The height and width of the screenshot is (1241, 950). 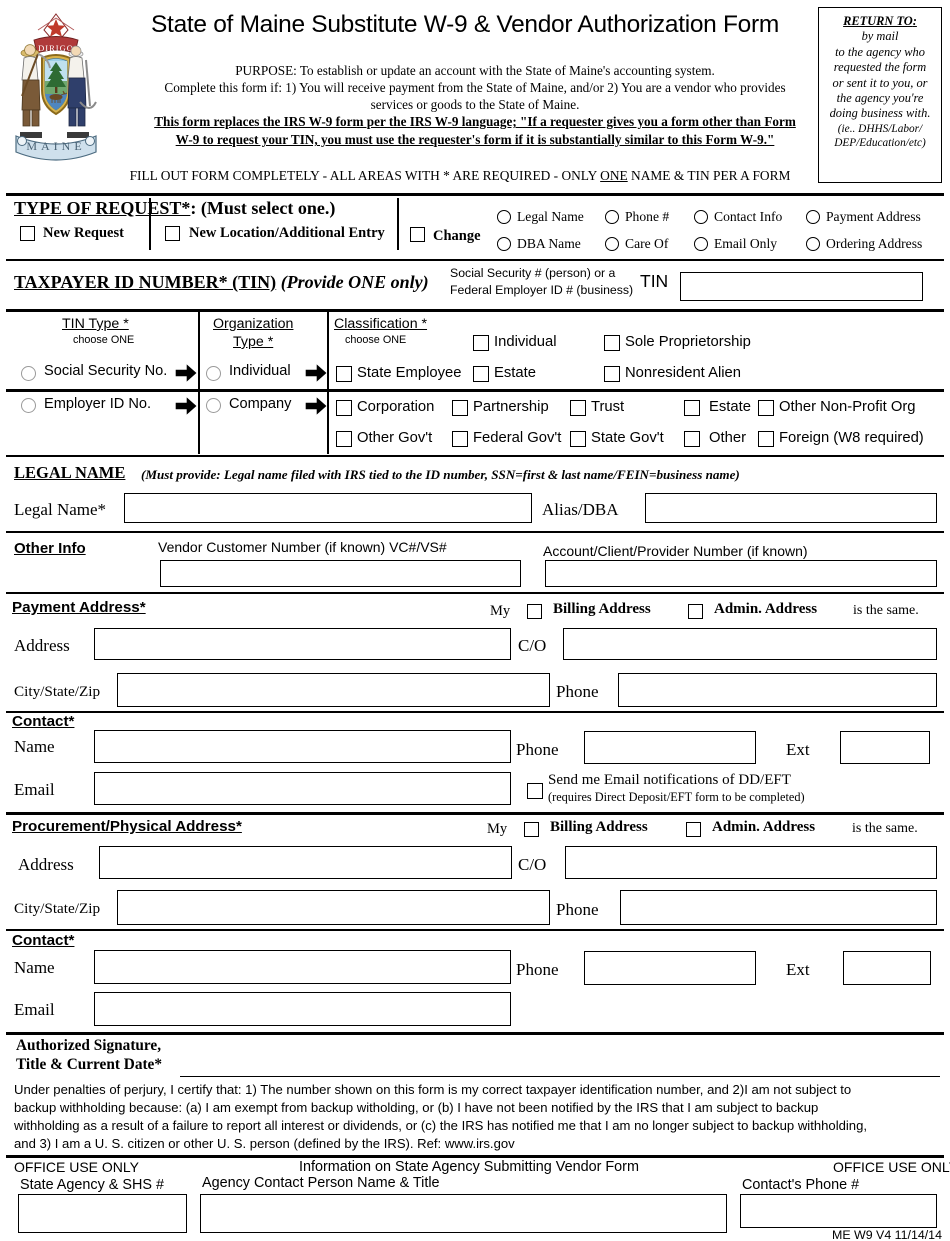 What do you see at coordinates (885, 747) in the screenshot?
I see `payment-contact-ext-input` at bounding box center [885, 747].